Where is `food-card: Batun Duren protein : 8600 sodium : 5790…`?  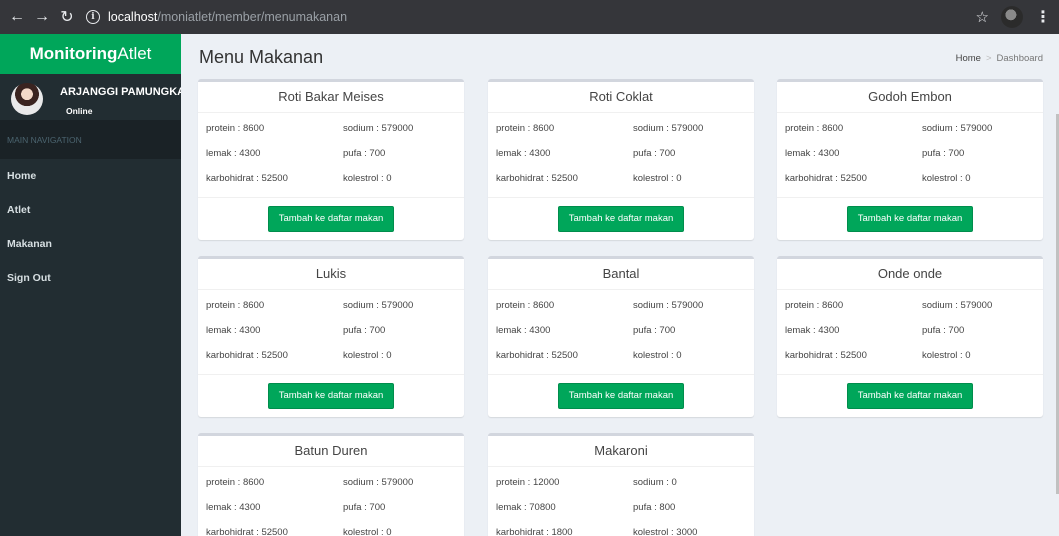
food-card: Batun Duren protein : 8600 sodium : 5790… is located at coordinates (331, 484).